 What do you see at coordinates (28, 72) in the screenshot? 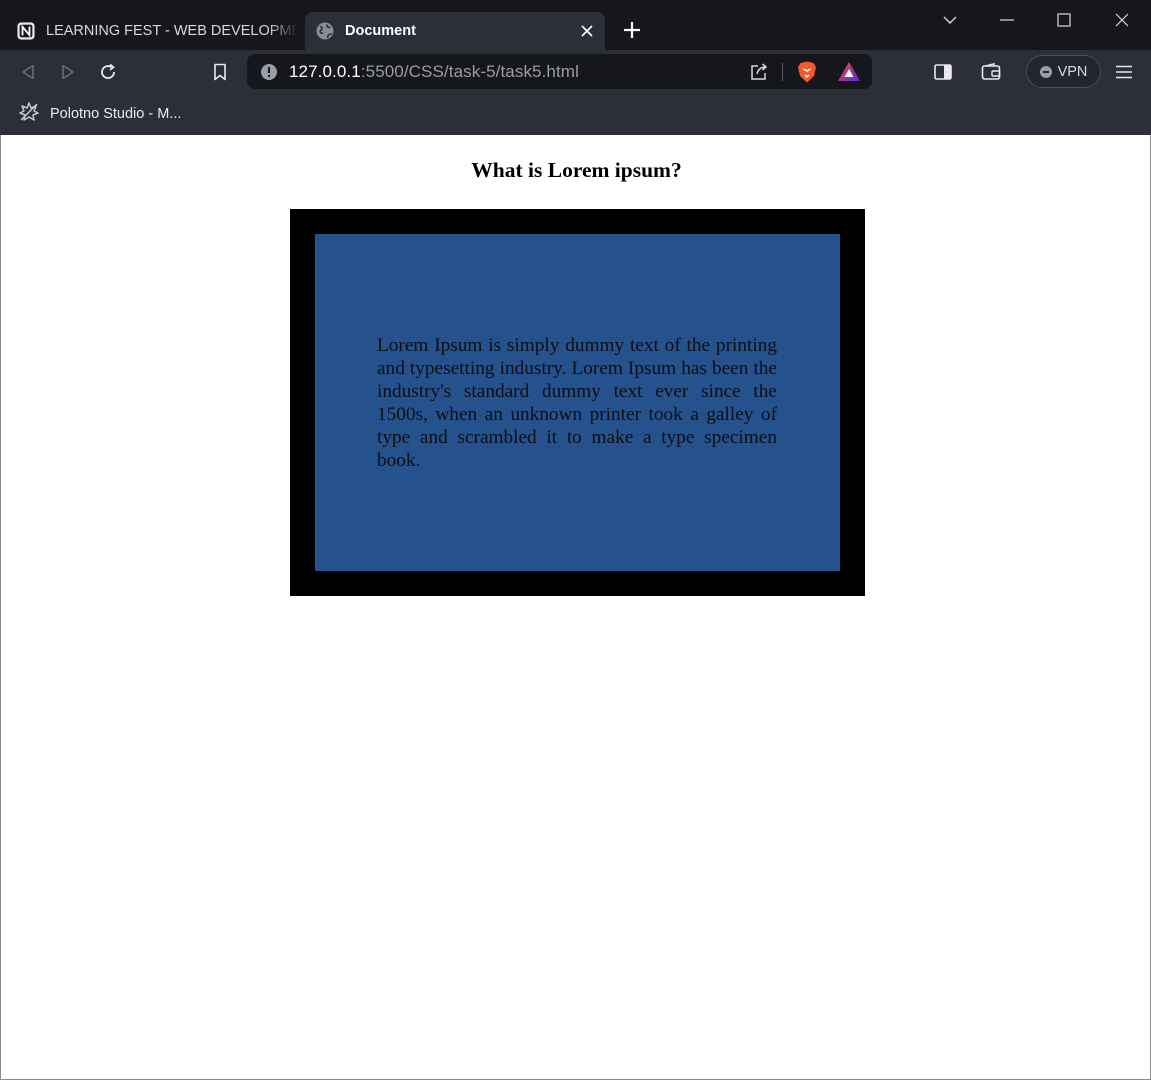
I see `back-button` at bounding box center [28, 72].